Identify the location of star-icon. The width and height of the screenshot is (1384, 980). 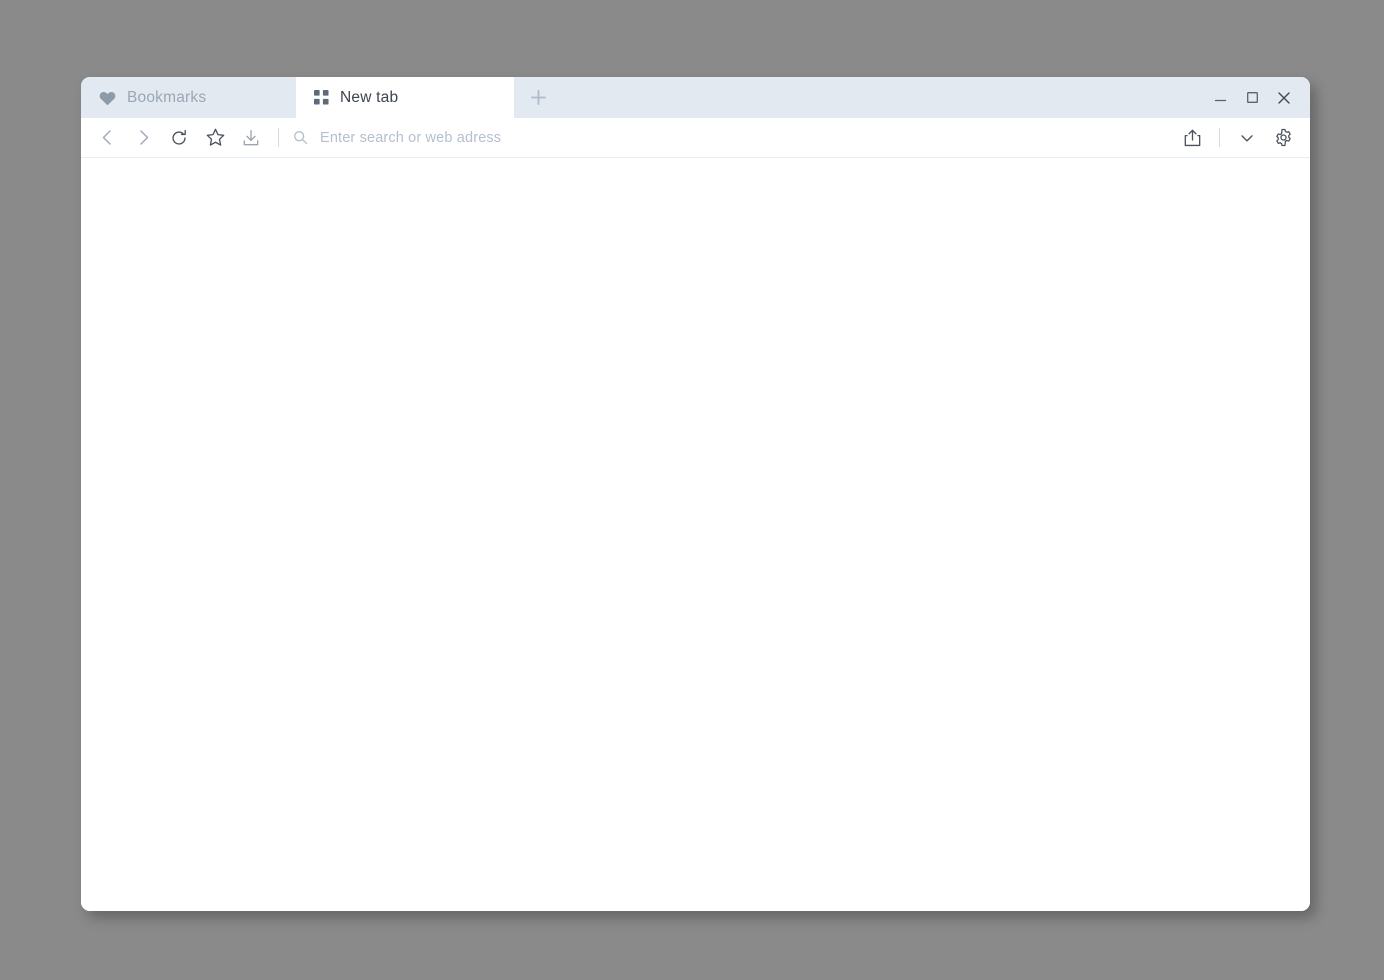
(215, 137).